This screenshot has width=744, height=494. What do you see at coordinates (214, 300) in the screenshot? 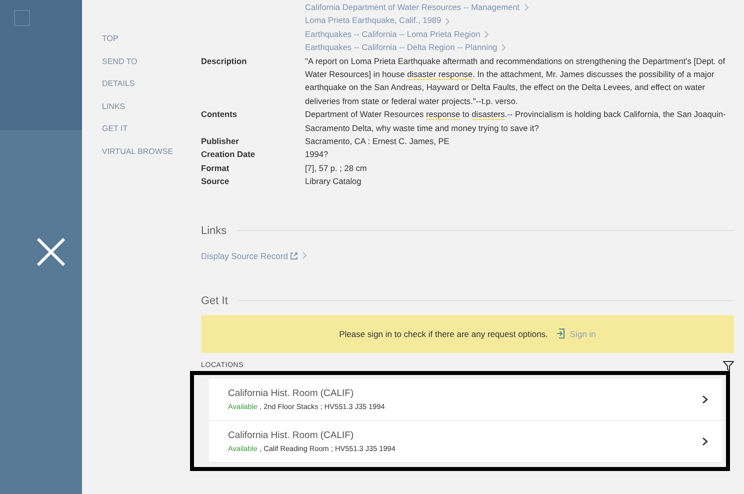
I see `section-heading: Get It` at bounding box center [214, 300].